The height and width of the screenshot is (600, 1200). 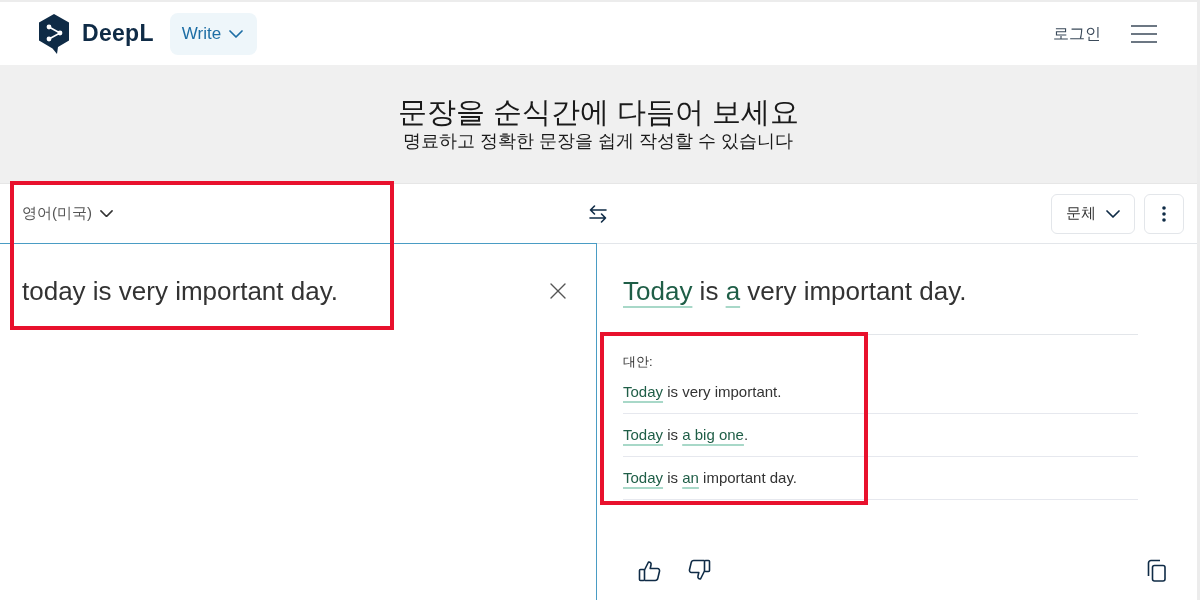 What do you see at coordinates (598, 113) in the screenshot?
I see `hero-title: 문장을 순식간에 다듬어 보세요` at bounding box center [598, 113].